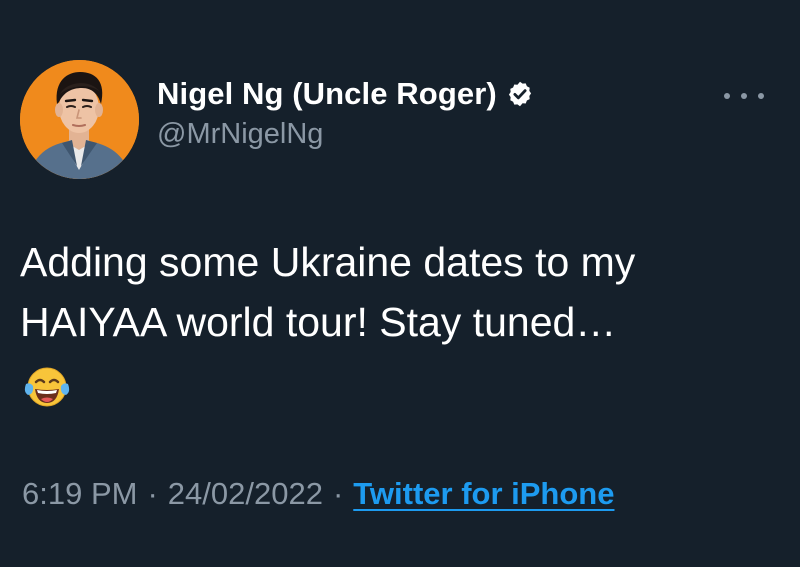 This screenshot has height=567, width=800. What do you see at coordinates (483, 494) in the screenshot?
I see `source-link: Twitter for iPhone` at bounding box center [483, 494].